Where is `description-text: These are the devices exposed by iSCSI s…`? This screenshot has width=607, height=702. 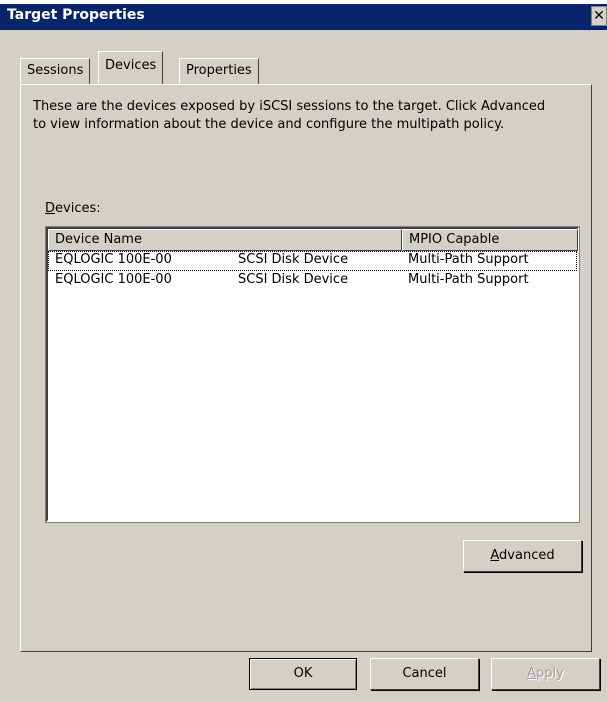
description-text: These are the devices exposed by iSCSI s… is located at coordinates (289, 115).